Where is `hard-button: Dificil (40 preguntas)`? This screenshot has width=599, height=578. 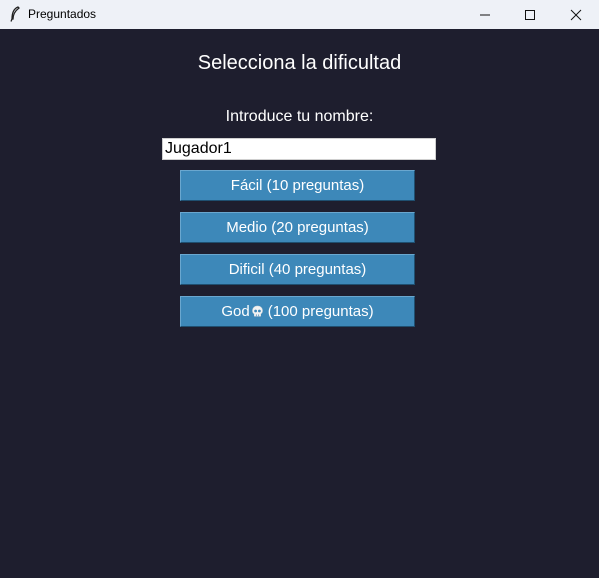 hard-button: Dificil (40 preguntas) is located at coordinates (297, 269).